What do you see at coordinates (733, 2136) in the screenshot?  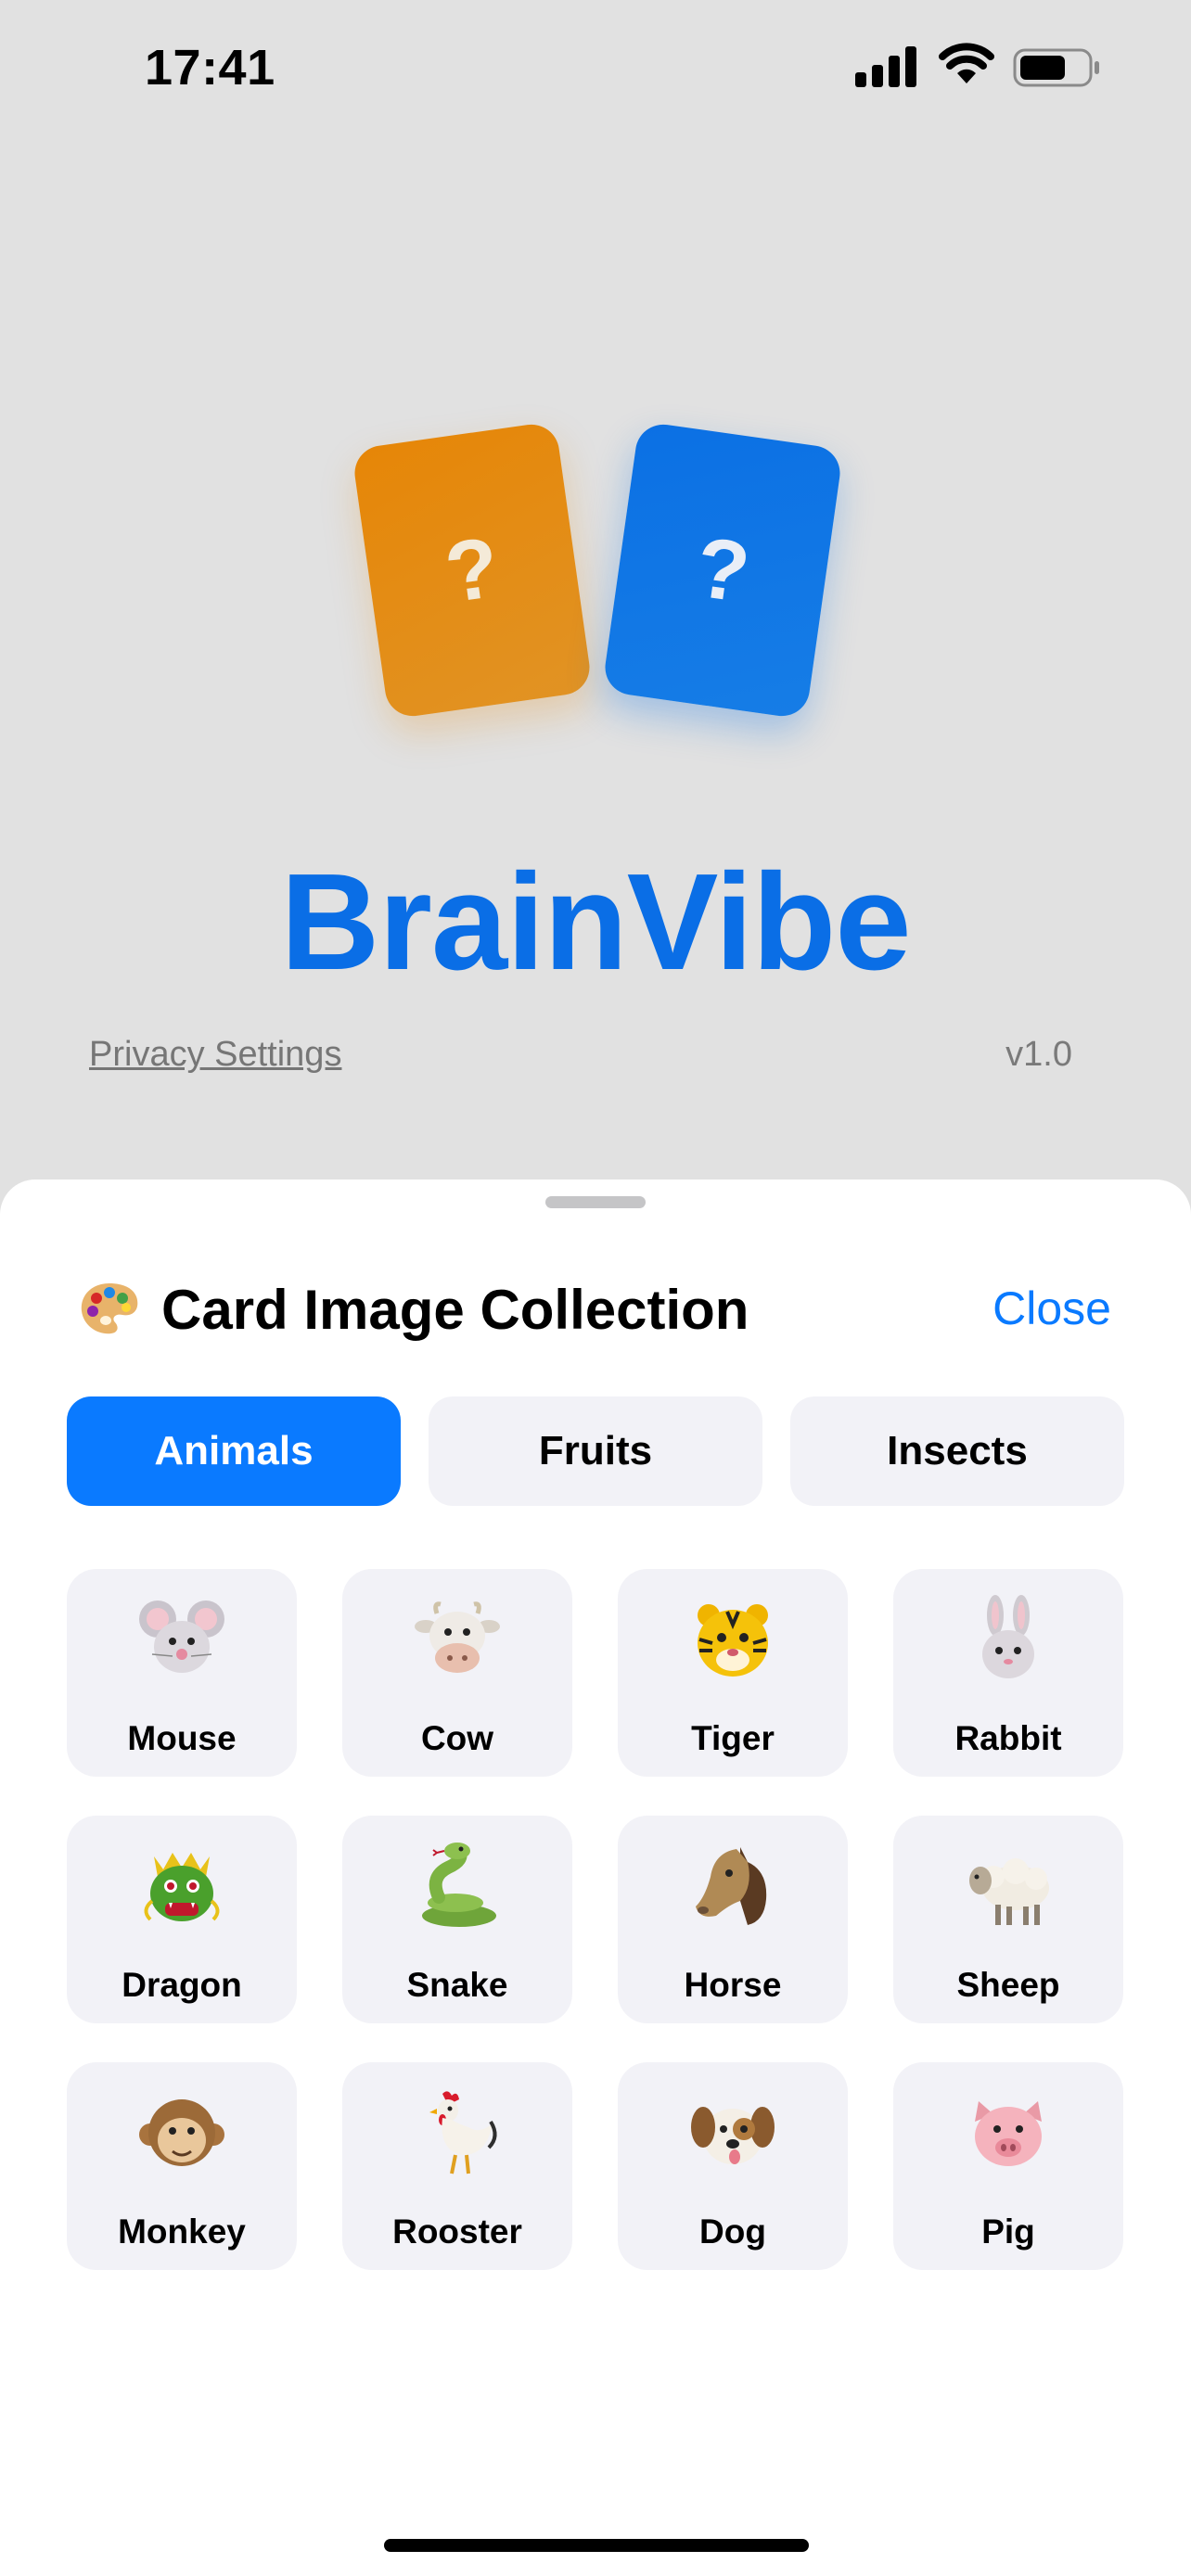 I see `dog-icon` at bounding box center [733, 2136].